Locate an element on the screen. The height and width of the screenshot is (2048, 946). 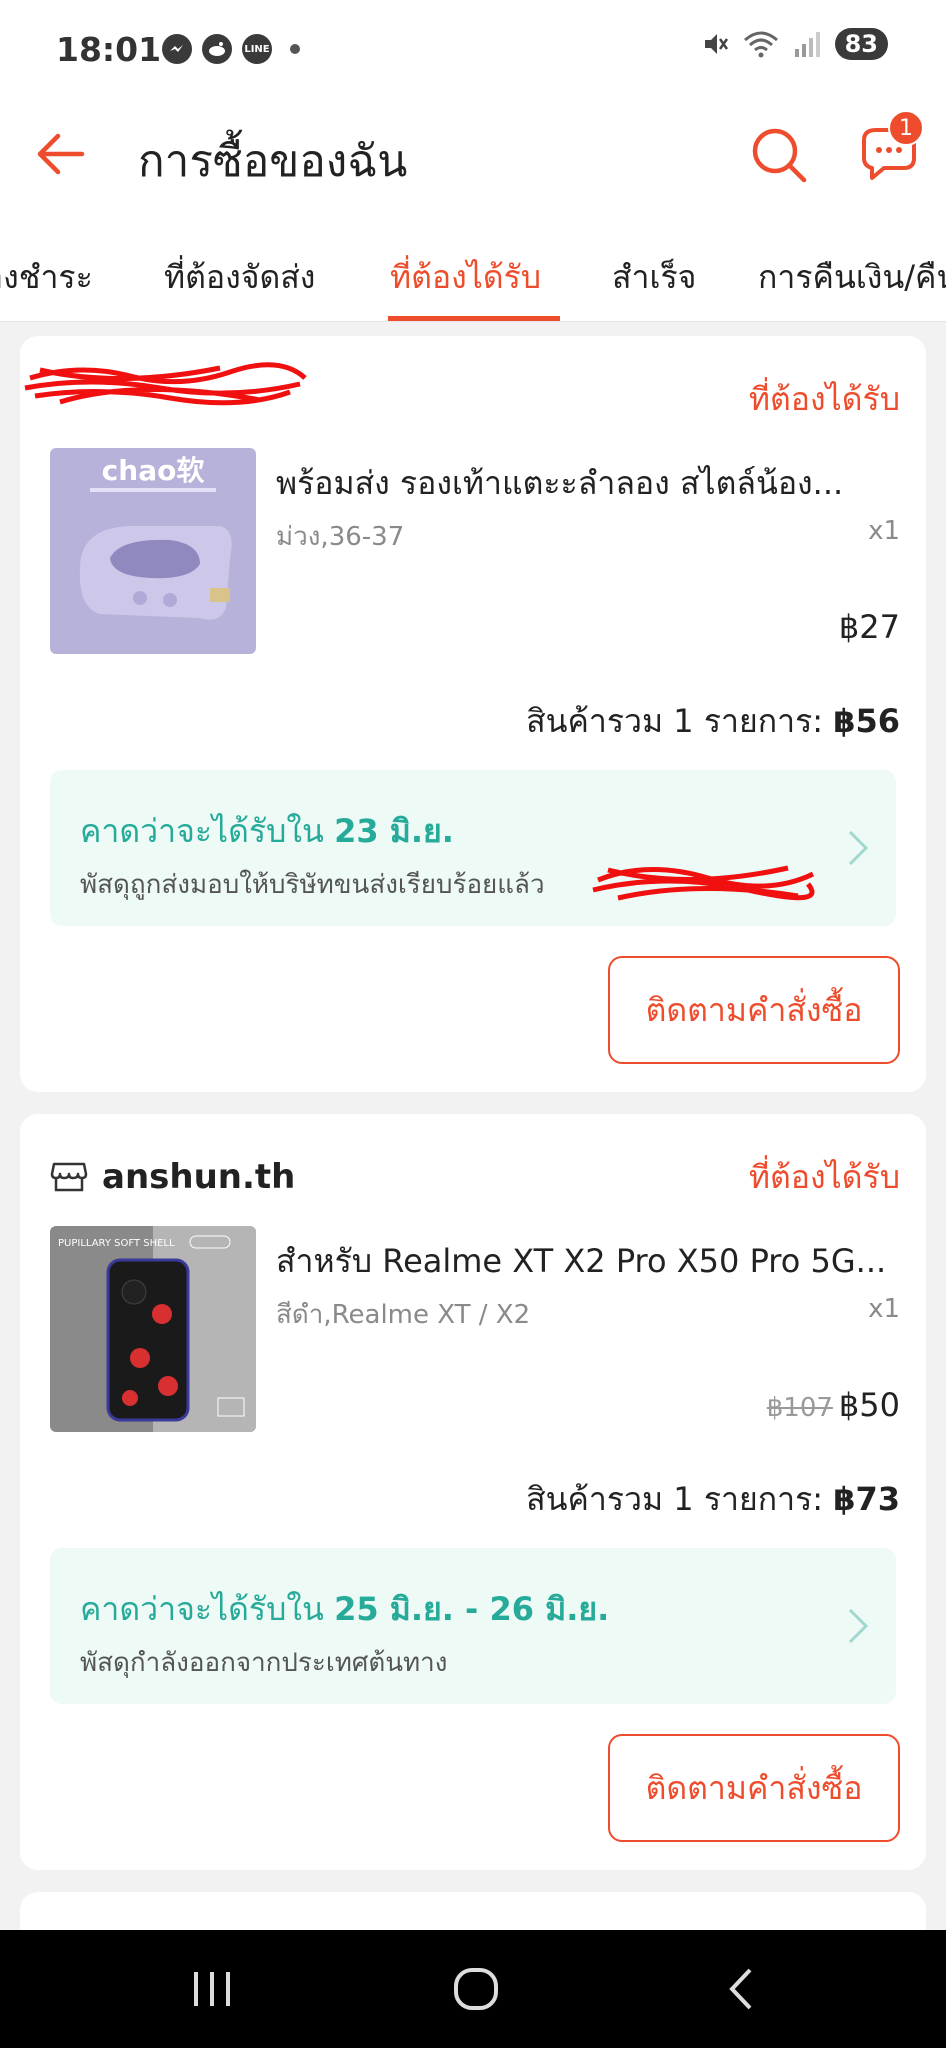
order-total: สินค้ารวม 1 รายการ: ฿56 is located at coordinates (713, 721).